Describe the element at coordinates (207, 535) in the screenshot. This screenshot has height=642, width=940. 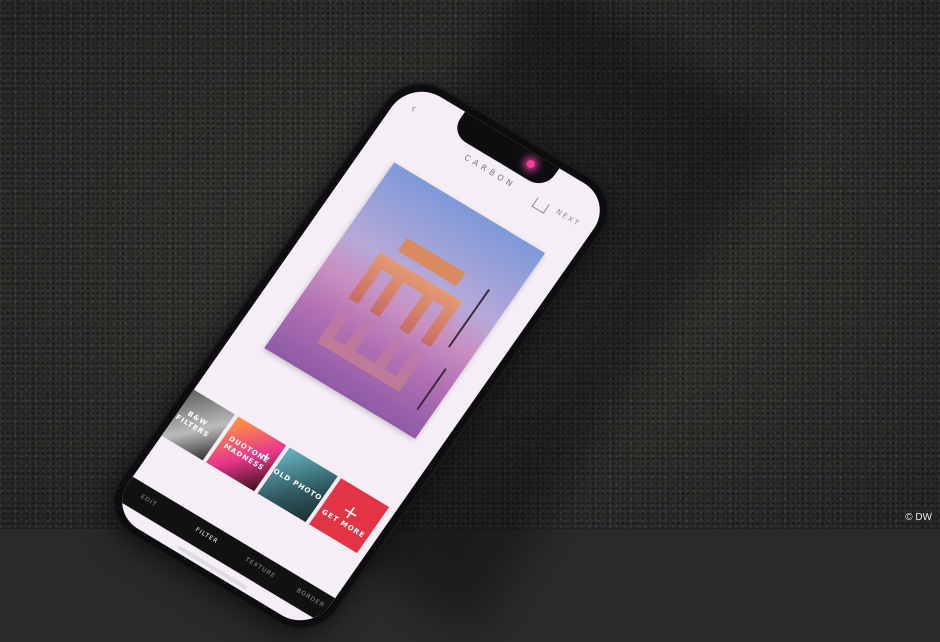
I see `tab-filter: FILTER` at that location.